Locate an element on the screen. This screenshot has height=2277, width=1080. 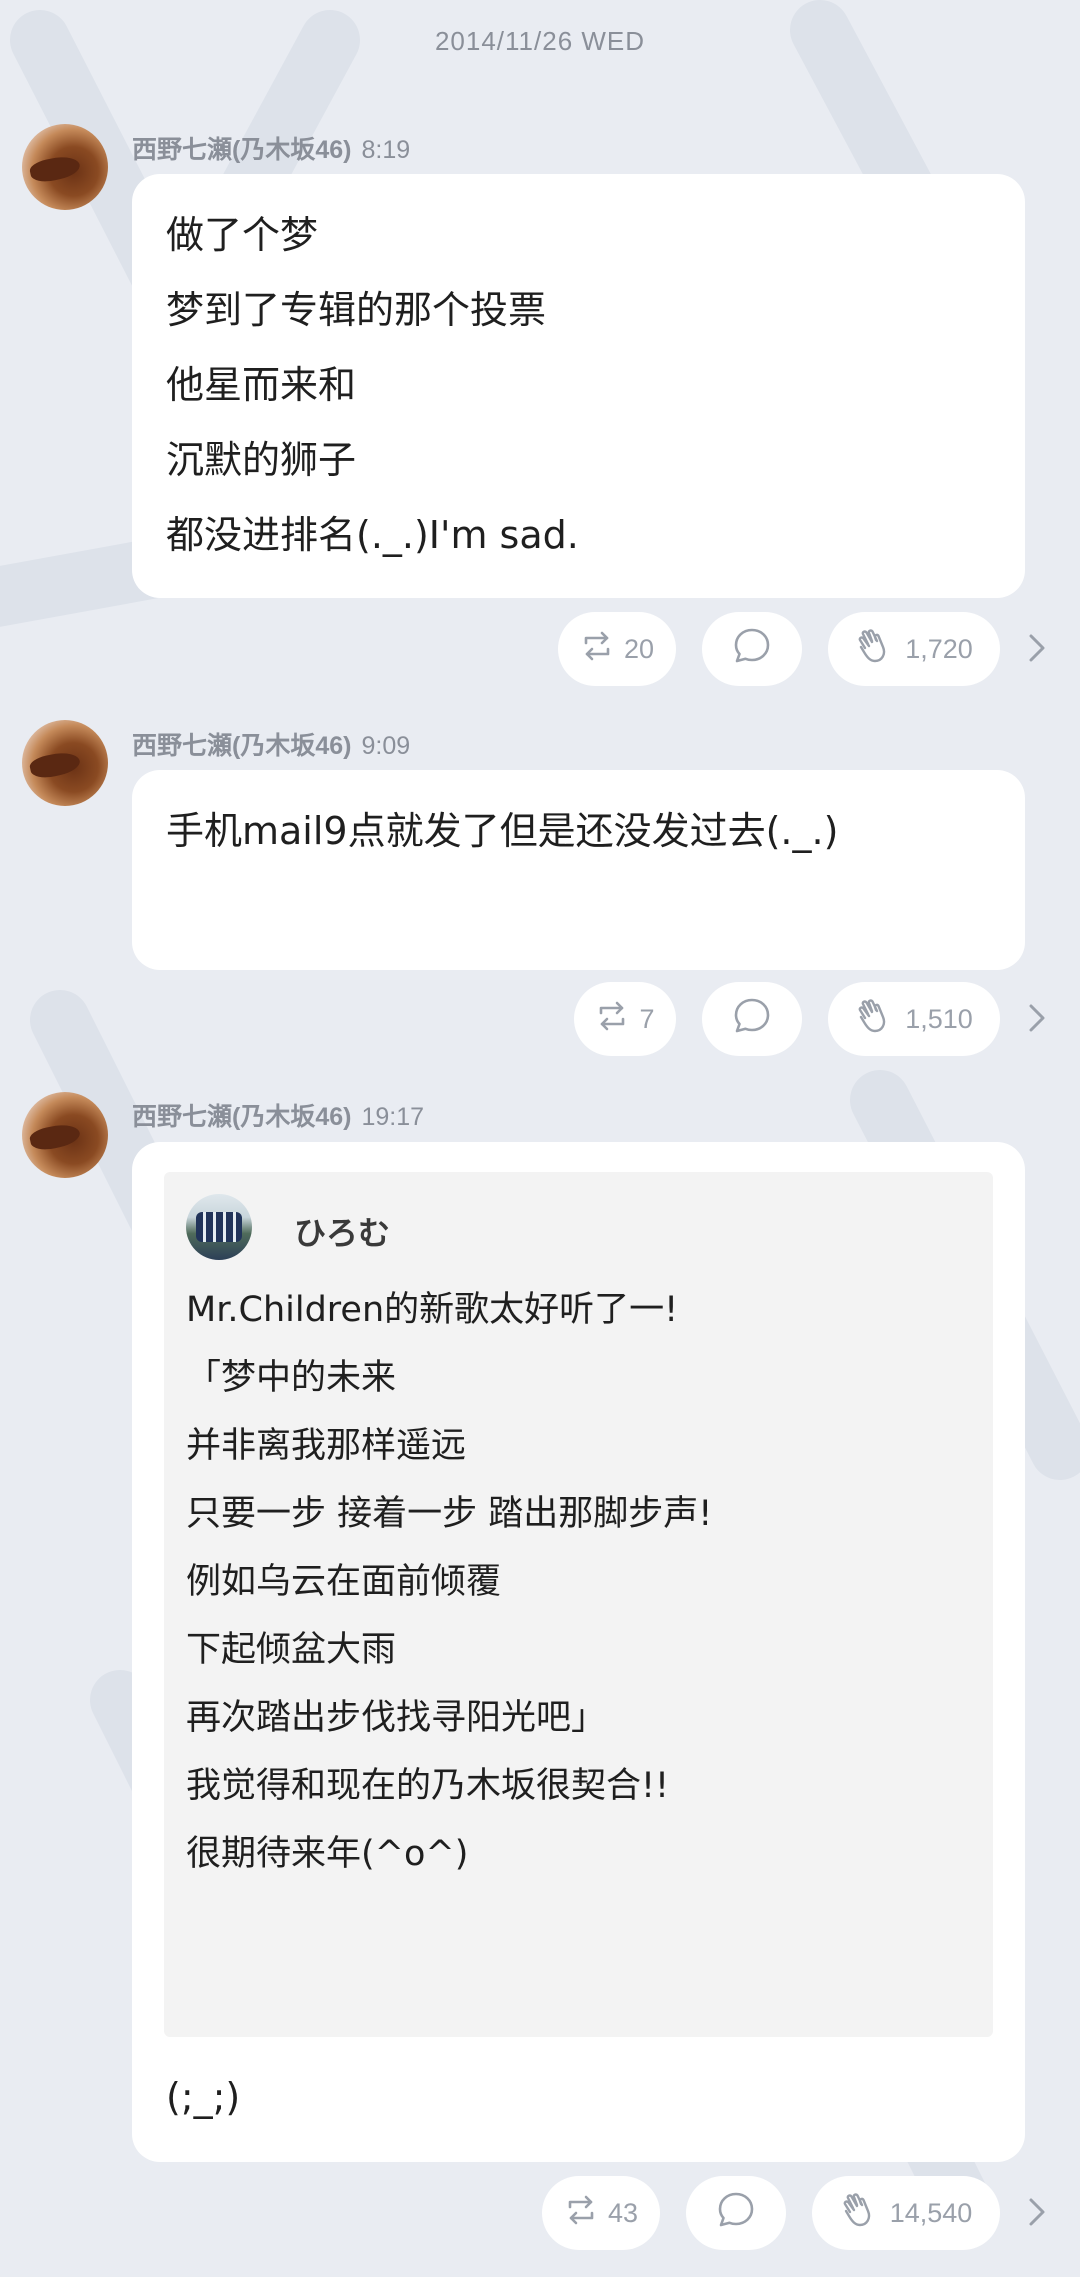
message-line: 梦到了专辑的那个投票 is located at coordinates (356, 310).